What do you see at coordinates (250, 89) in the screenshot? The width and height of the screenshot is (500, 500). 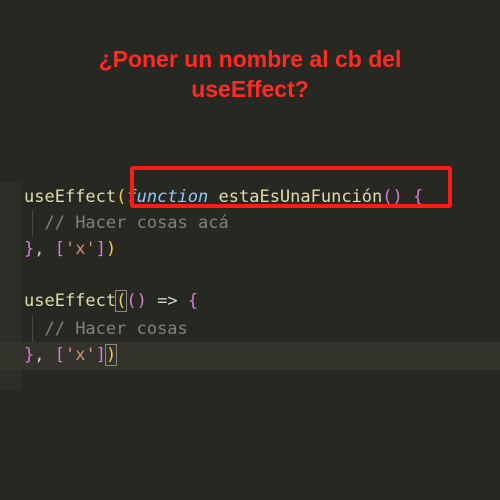 I see `headline-line-2: useEffect?` at bounding box center [250, 89].